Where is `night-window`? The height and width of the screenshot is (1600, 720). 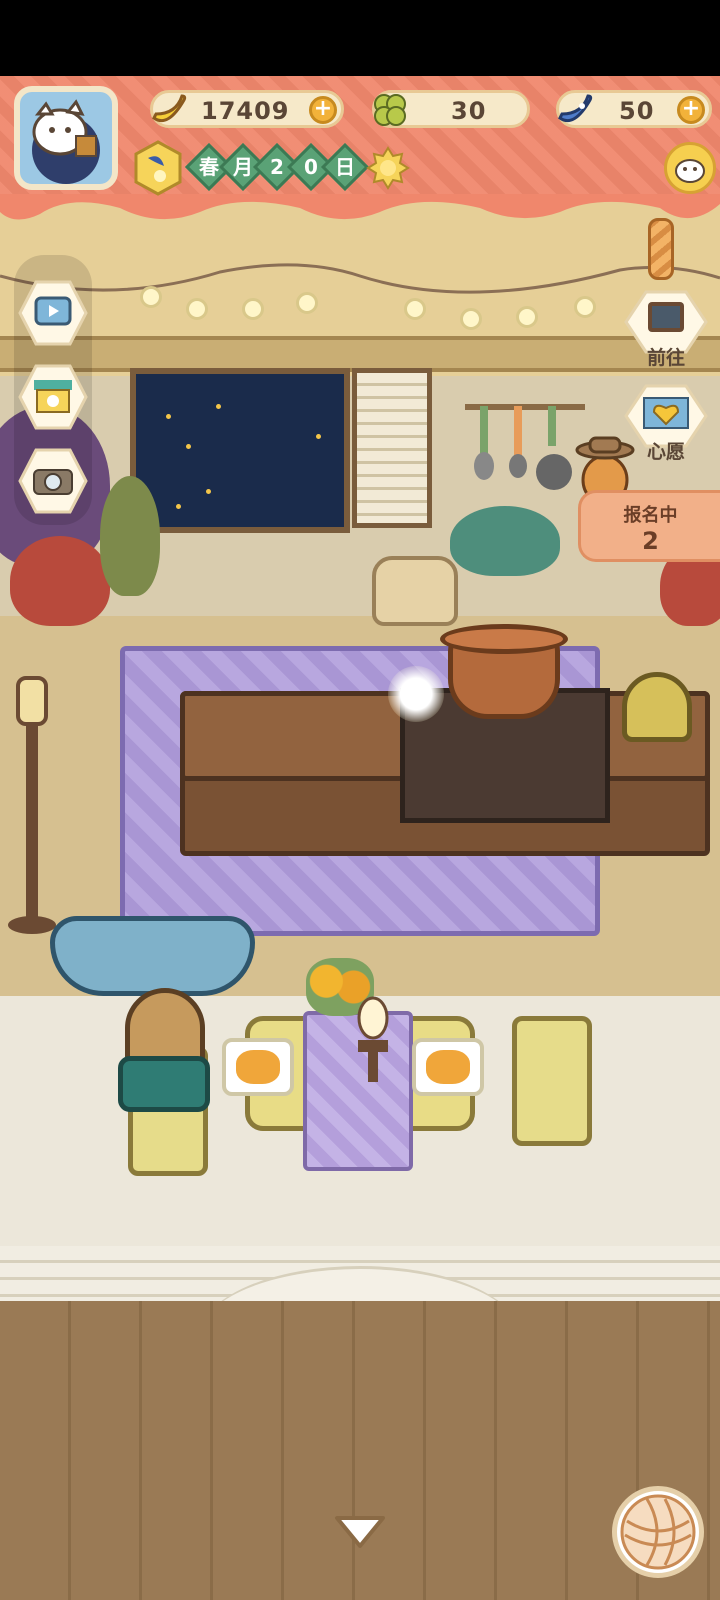
night-window is located at coordinates (240, 450).